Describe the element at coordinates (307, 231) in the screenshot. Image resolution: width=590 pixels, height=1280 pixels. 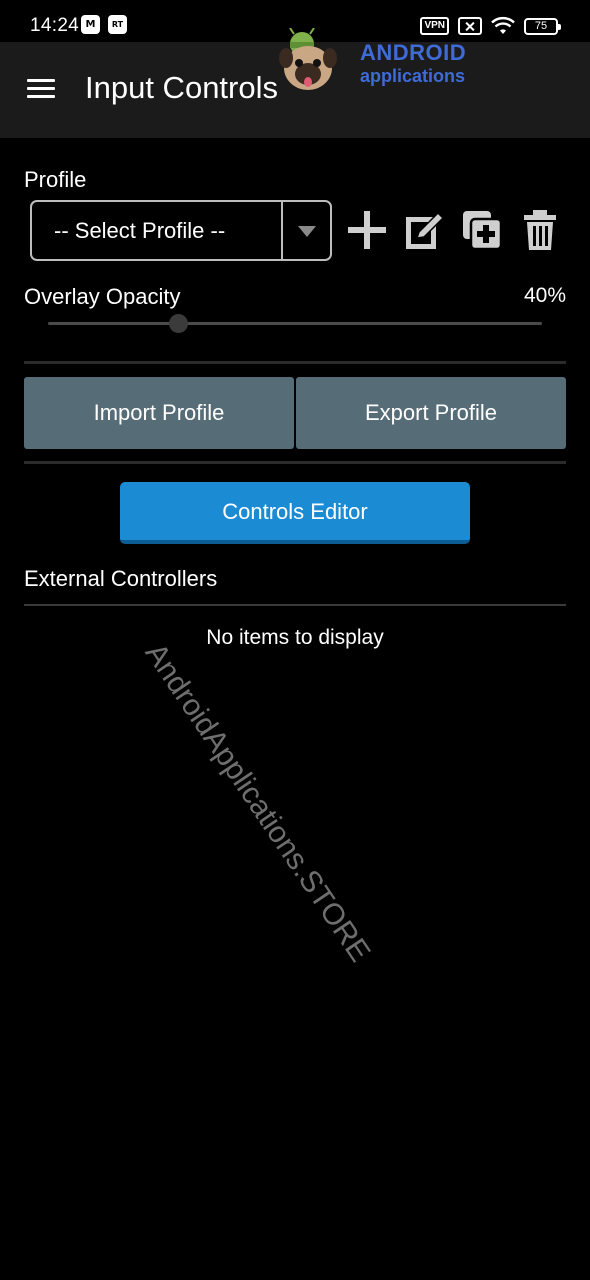
I see `chevron-down-icon` at that location.